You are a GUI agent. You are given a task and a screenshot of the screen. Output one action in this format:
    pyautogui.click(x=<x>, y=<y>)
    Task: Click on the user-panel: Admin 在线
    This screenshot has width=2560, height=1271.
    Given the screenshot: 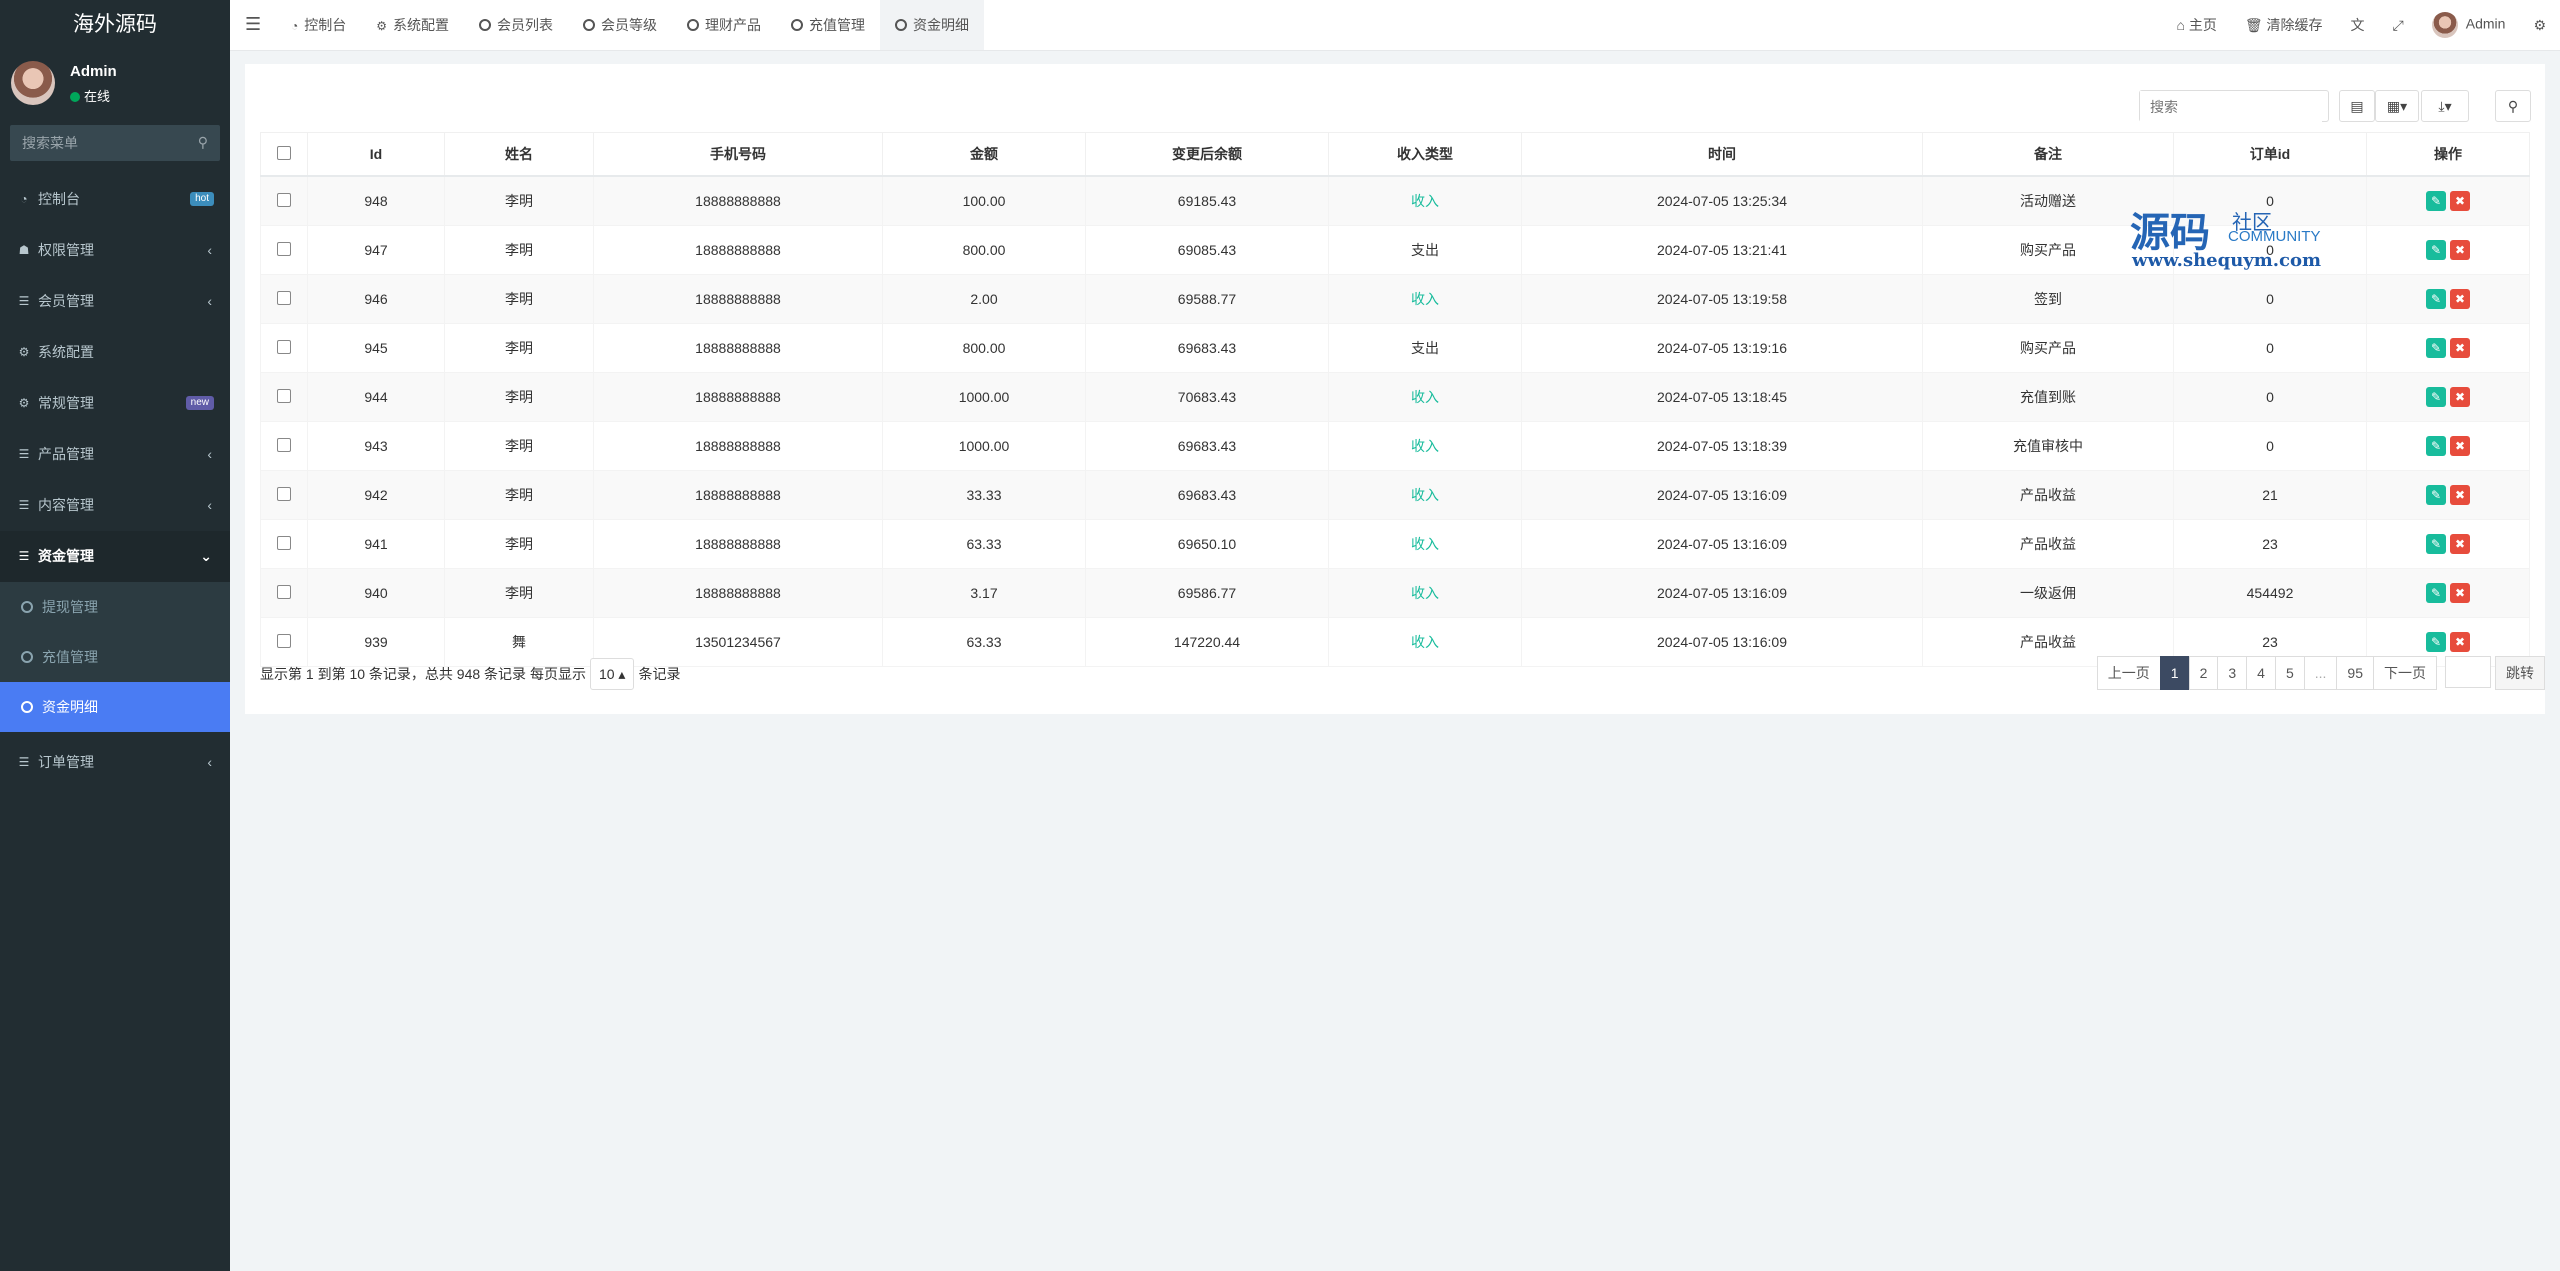 What is the action you would take?
    pyautogui.click(x=115, y=85)
    